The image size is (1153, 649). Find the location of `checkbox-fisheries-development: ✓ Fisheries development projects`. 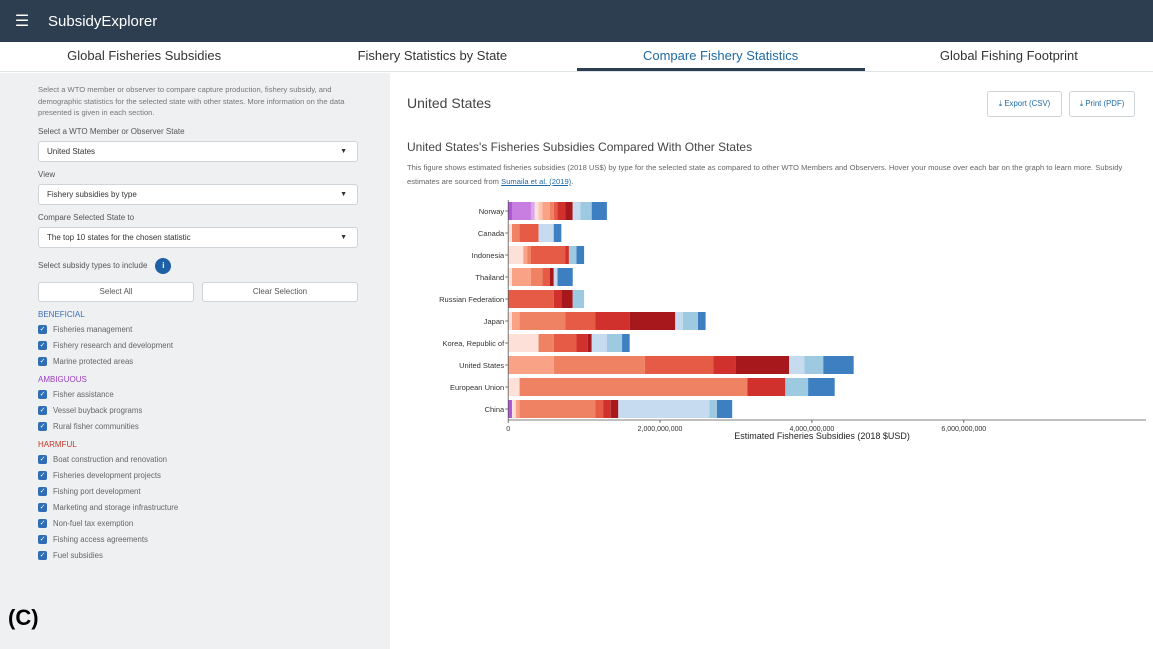

checkbox-fisheries-development: ✓ Fisheries development projects is located at coordinates (199, 475).